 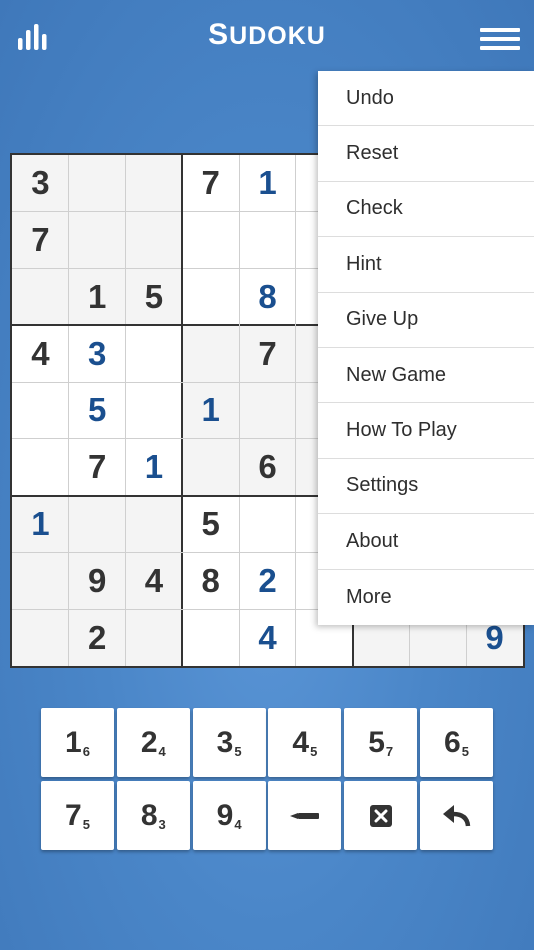 What do you see at coordinates (301, 742) in the screenshot?
I see `key-digit: 4` at bounding box center [301, 742].